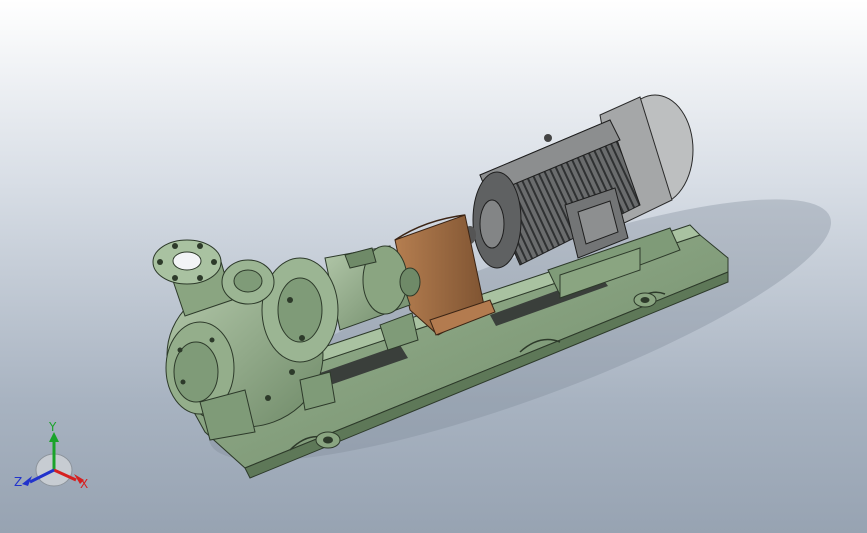  I want to click on suction-flange, so click(248, 282).